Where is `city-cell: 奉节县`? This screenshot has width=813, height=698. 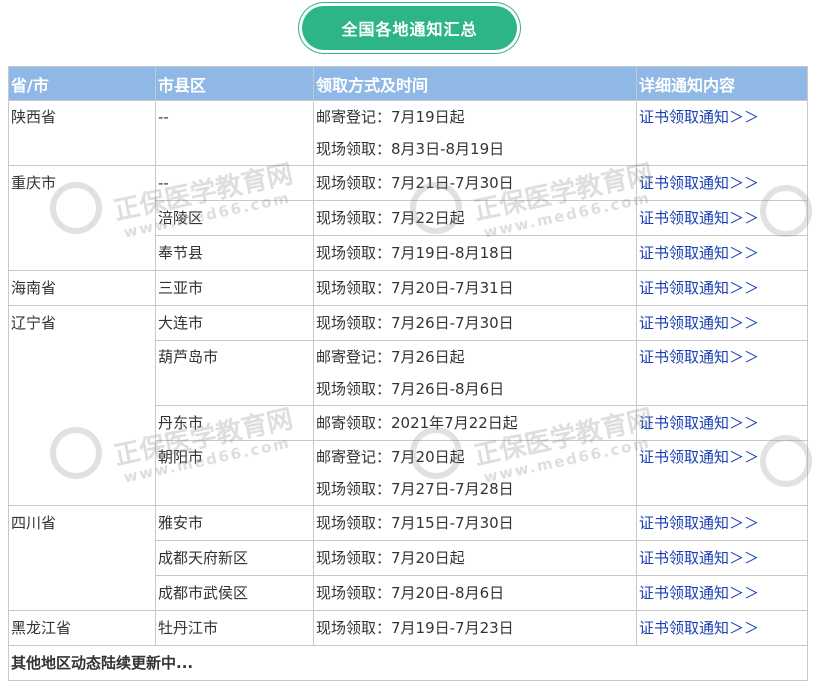 city-cell: 奉节县 is located at coordinates (234, 253).